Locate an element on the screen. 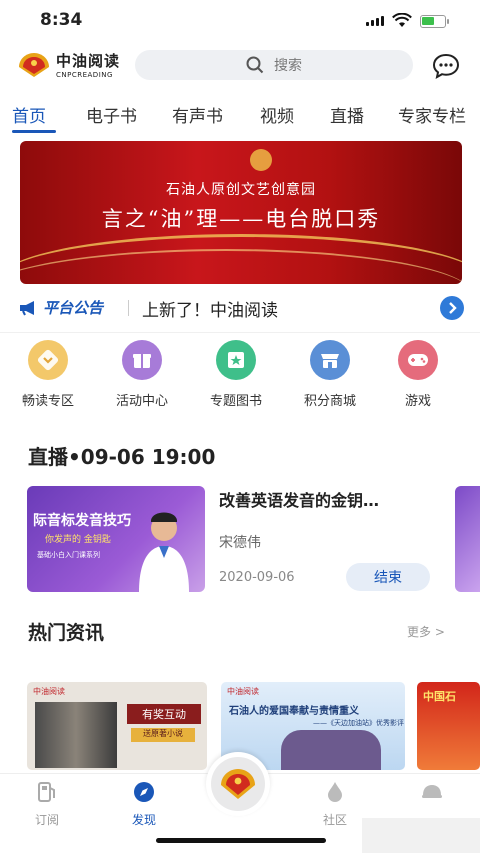 The height and width of the screenshot is (853, 480). tab-home: 首页 is located at coordinates (29, 114).